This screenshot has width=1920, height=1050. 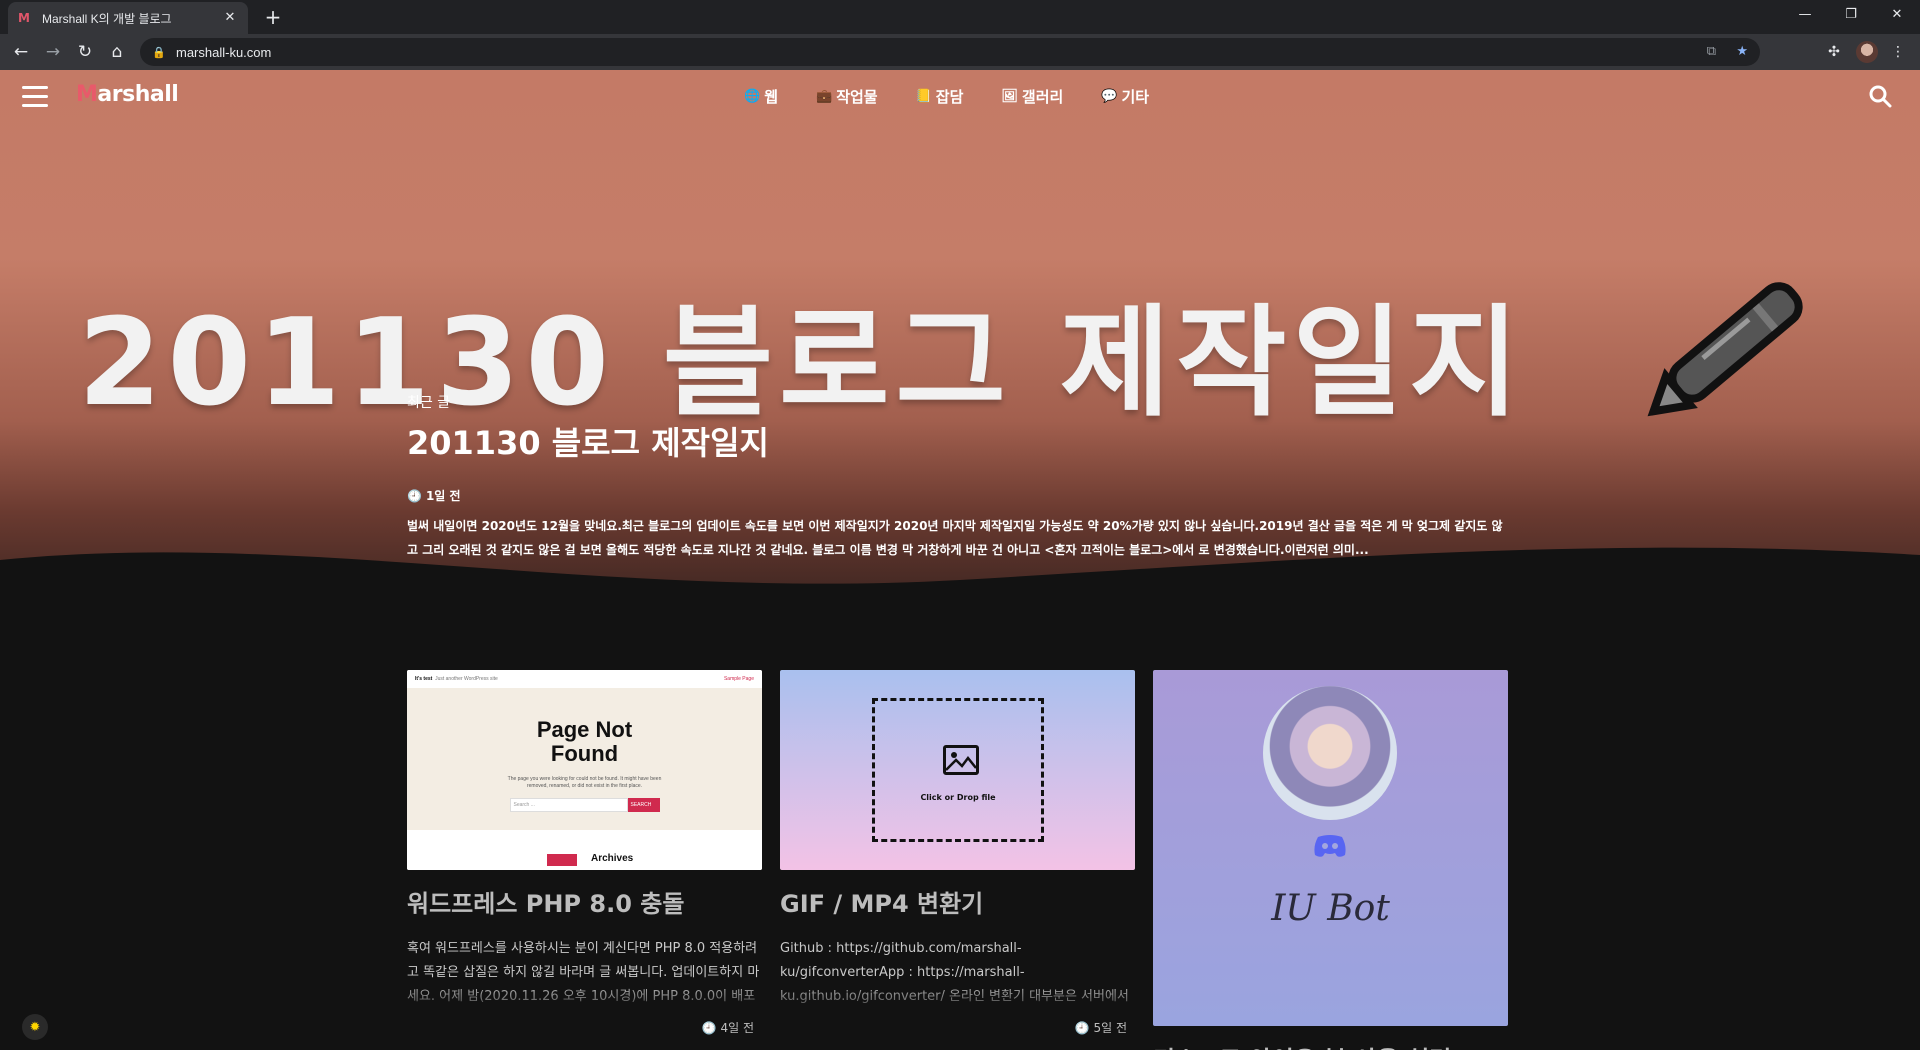 What do you see at coordinates (1851, 15) in the screenshot?
I see `restore-button: ❐` at bounding box center [1851, 15].